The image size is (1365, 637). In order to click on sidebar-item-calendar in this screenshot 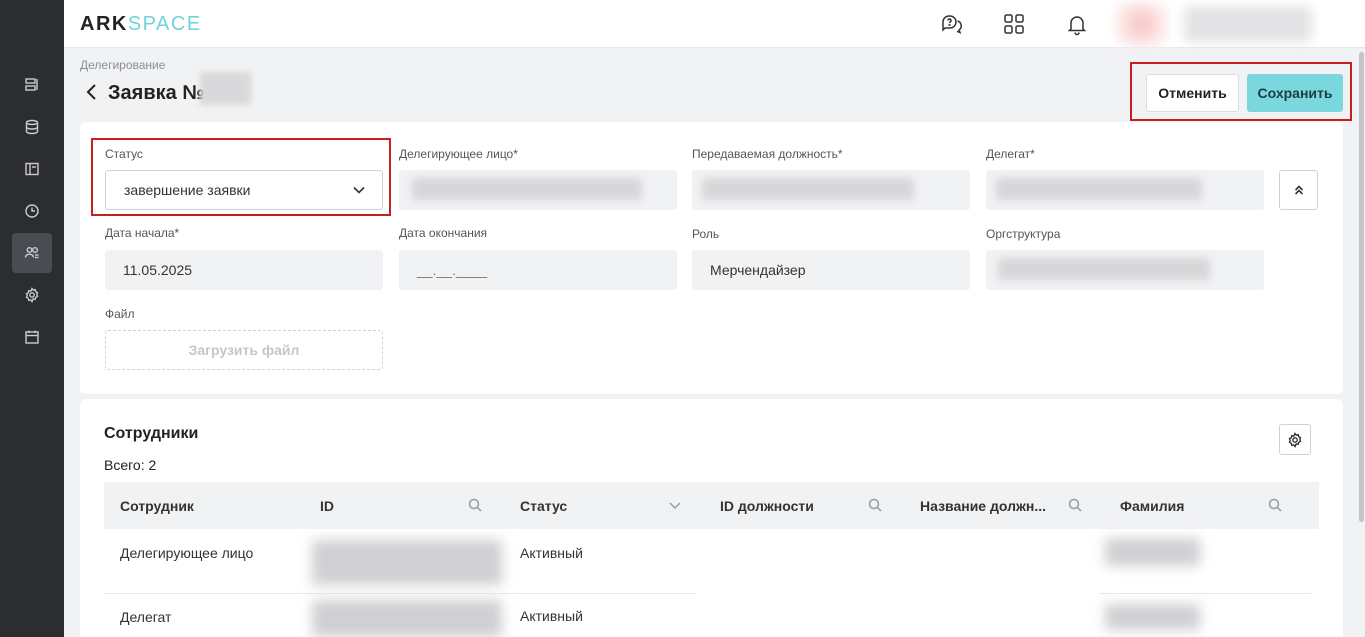, I will do `click(32, 337)`.